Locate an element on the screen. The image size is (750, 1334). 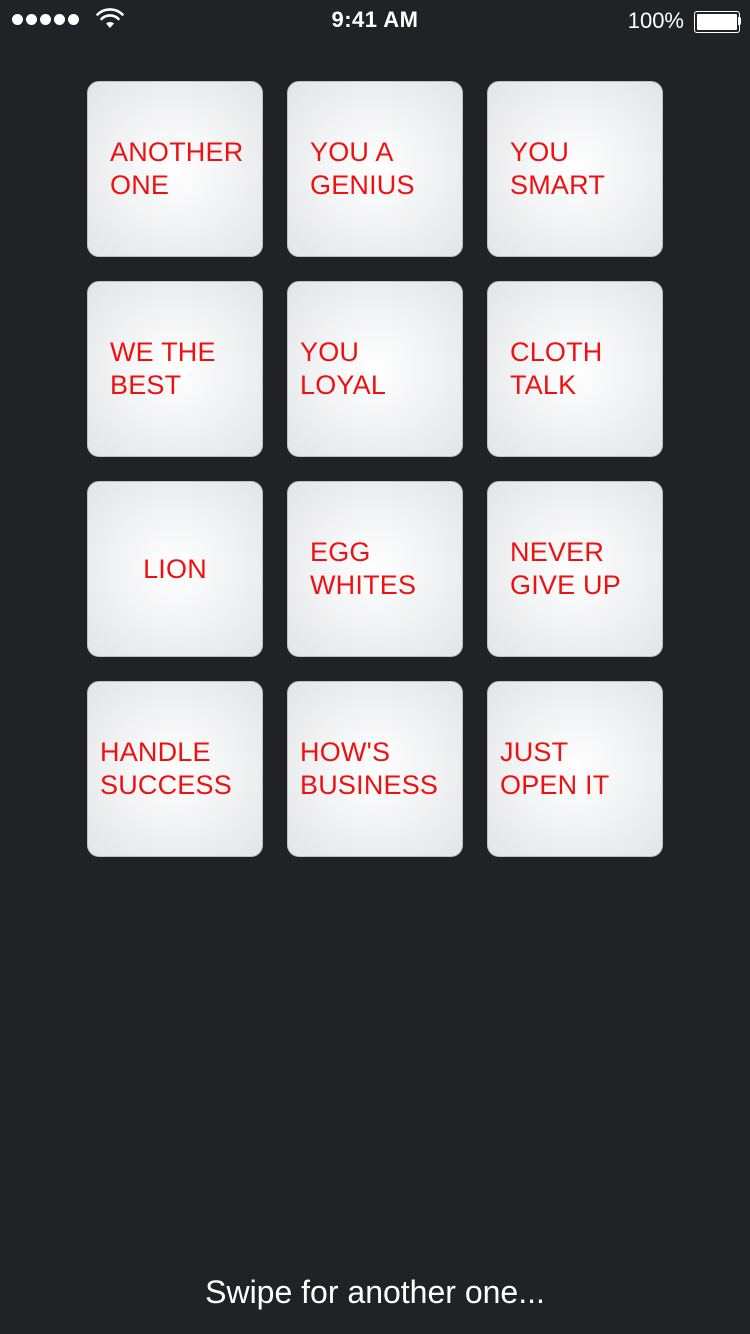
tile-handle-success: HANDLE SUCCESS is located at coordinates (175, 769).